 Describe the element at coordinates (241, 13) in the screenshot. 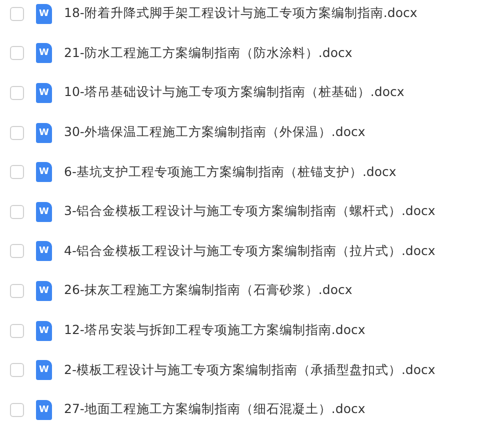

I see `file-name: 18-附着升降式脚手架工程设计与施工专项方案编制指南.docx` at that location.